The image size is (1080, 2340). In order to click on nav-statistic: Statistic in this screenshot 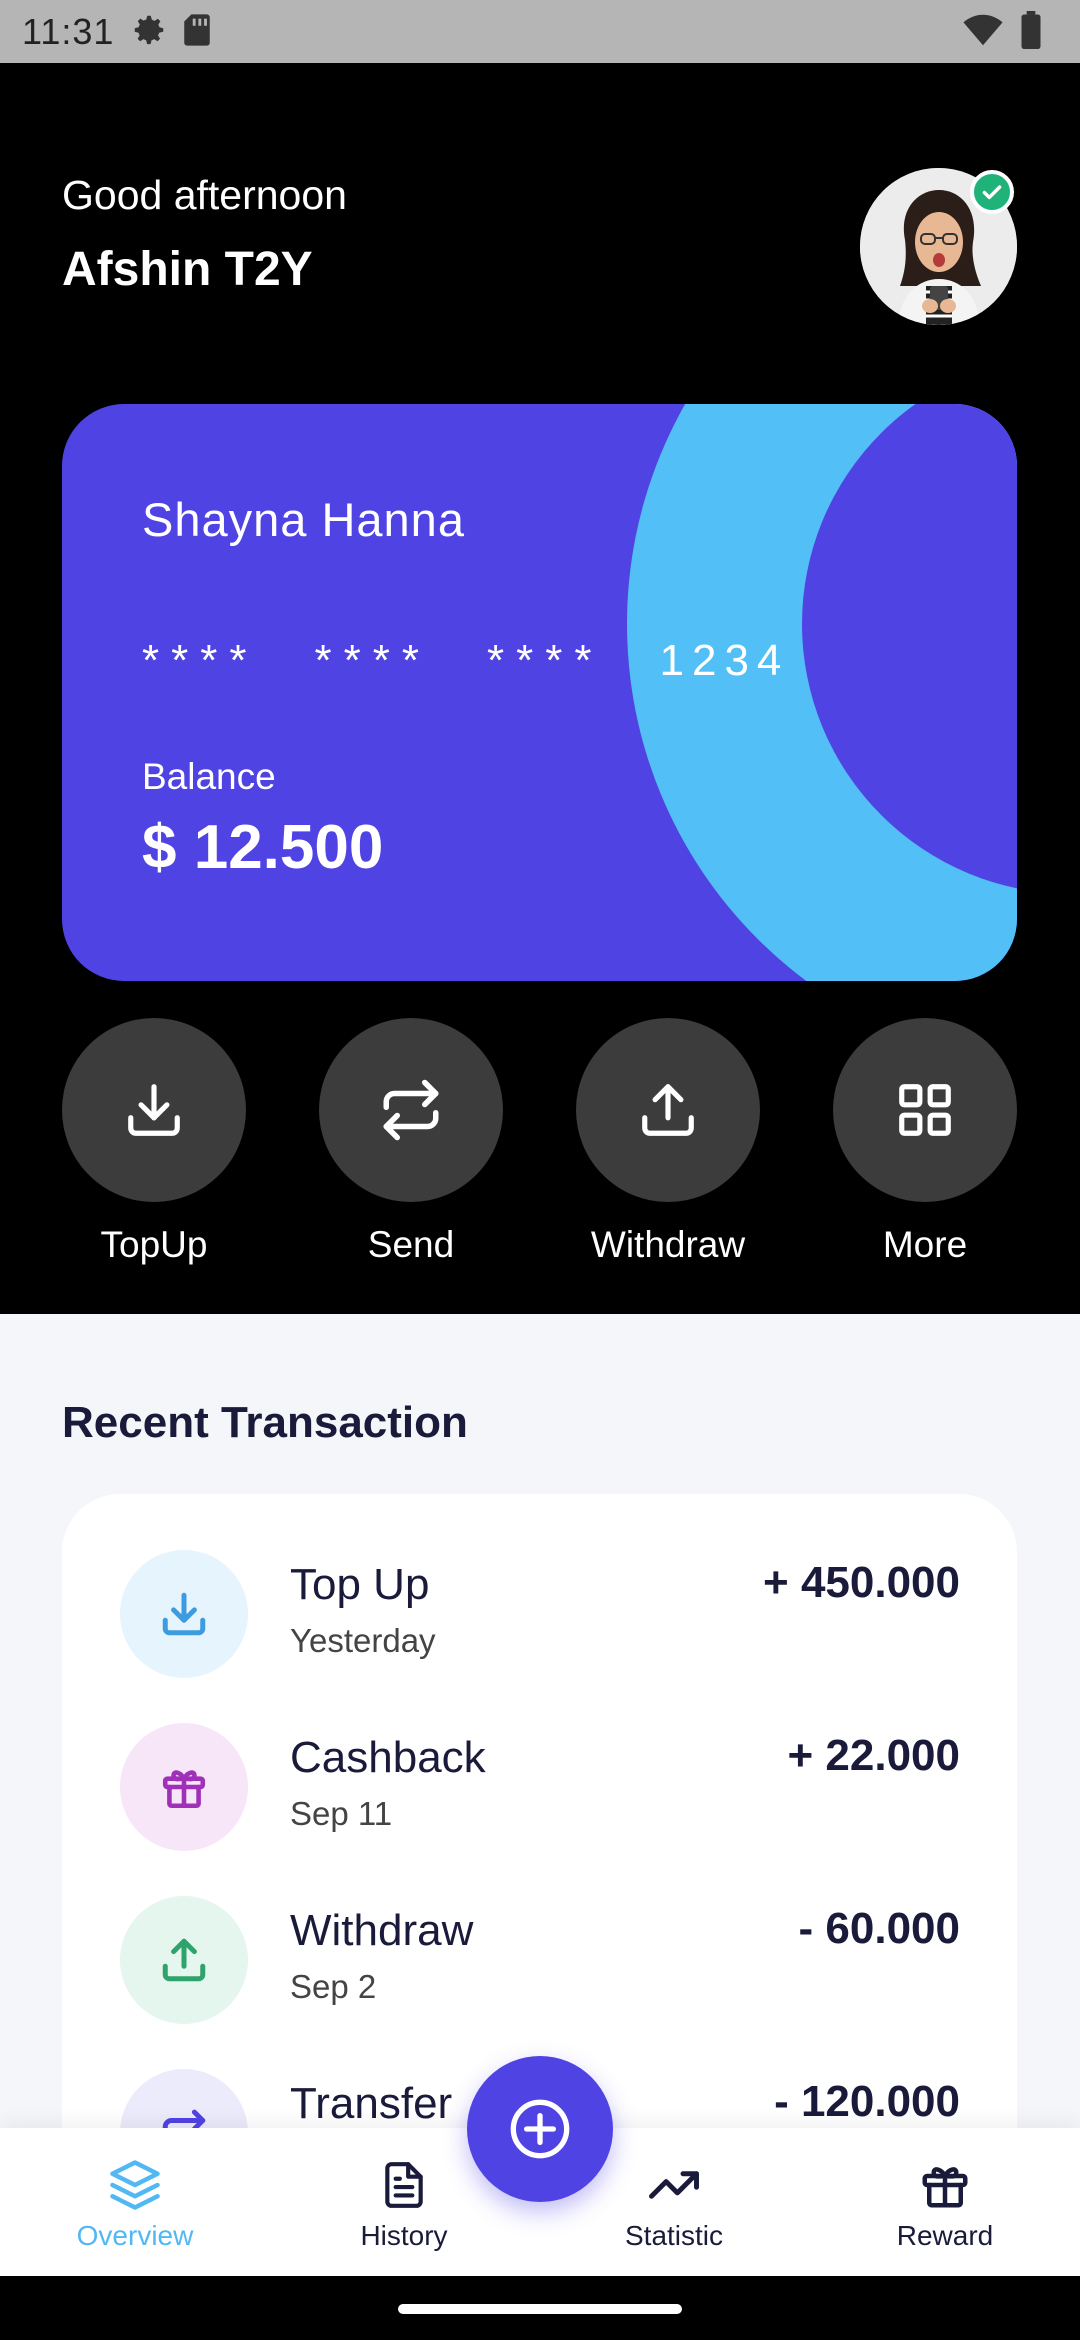, I will do `click(674, 2205)`.